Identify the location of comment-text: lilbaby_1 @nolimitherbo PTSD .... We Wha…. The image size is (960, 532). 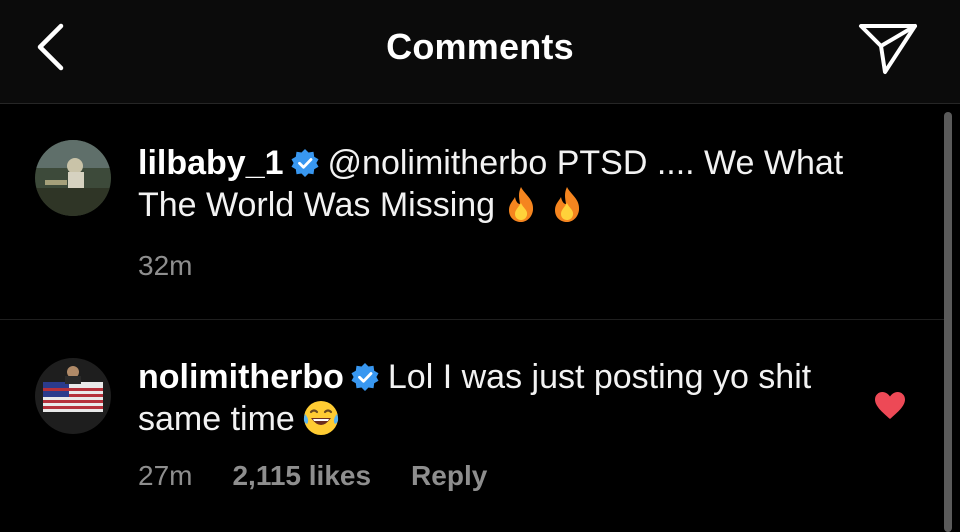
(518, 184).